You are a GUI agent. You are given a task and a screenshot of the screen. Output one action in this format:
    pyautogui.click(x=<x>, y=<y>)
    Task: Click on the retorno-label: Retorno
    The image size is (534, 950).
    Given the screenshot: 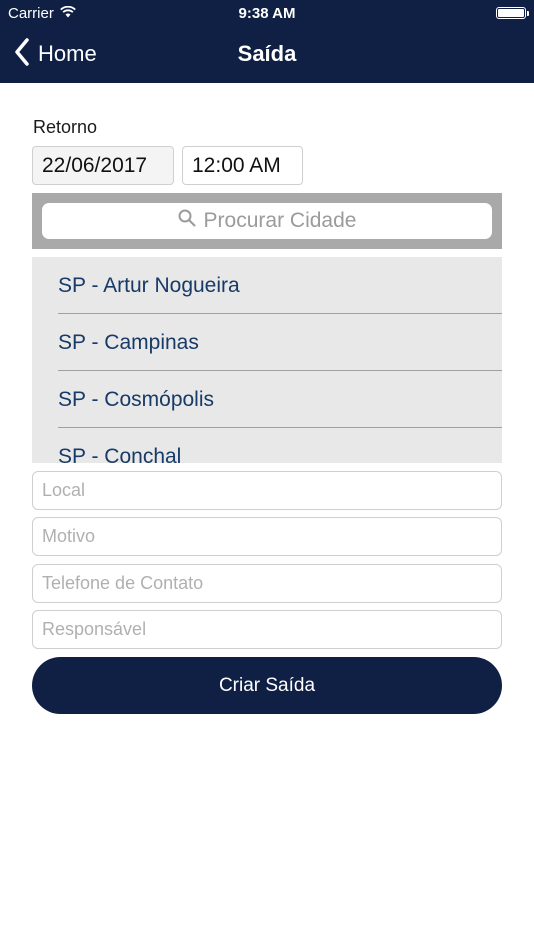 What is the action you would take?
    pyautogui.click(x=65, y=127)
    